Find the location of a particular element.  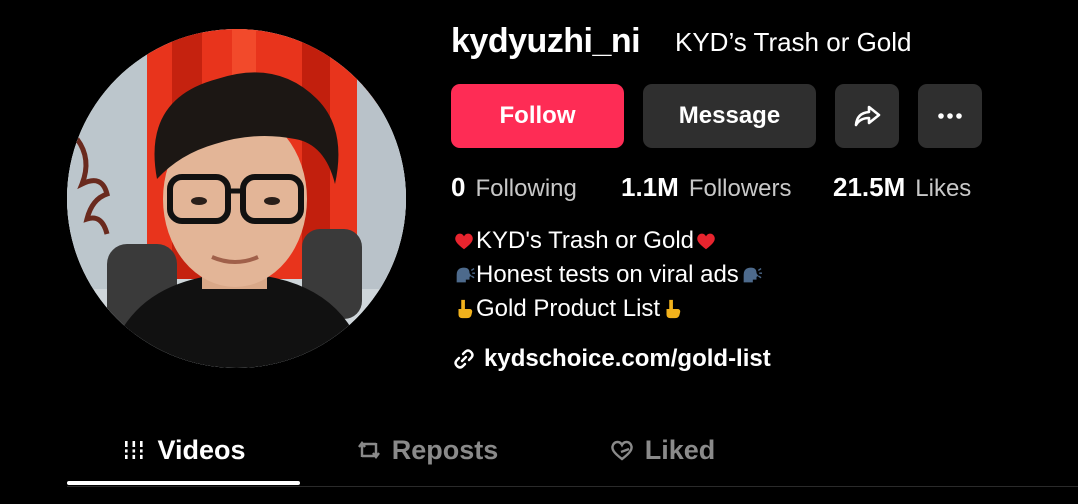

heart-slash-icon is located at coordinates (621, 450).